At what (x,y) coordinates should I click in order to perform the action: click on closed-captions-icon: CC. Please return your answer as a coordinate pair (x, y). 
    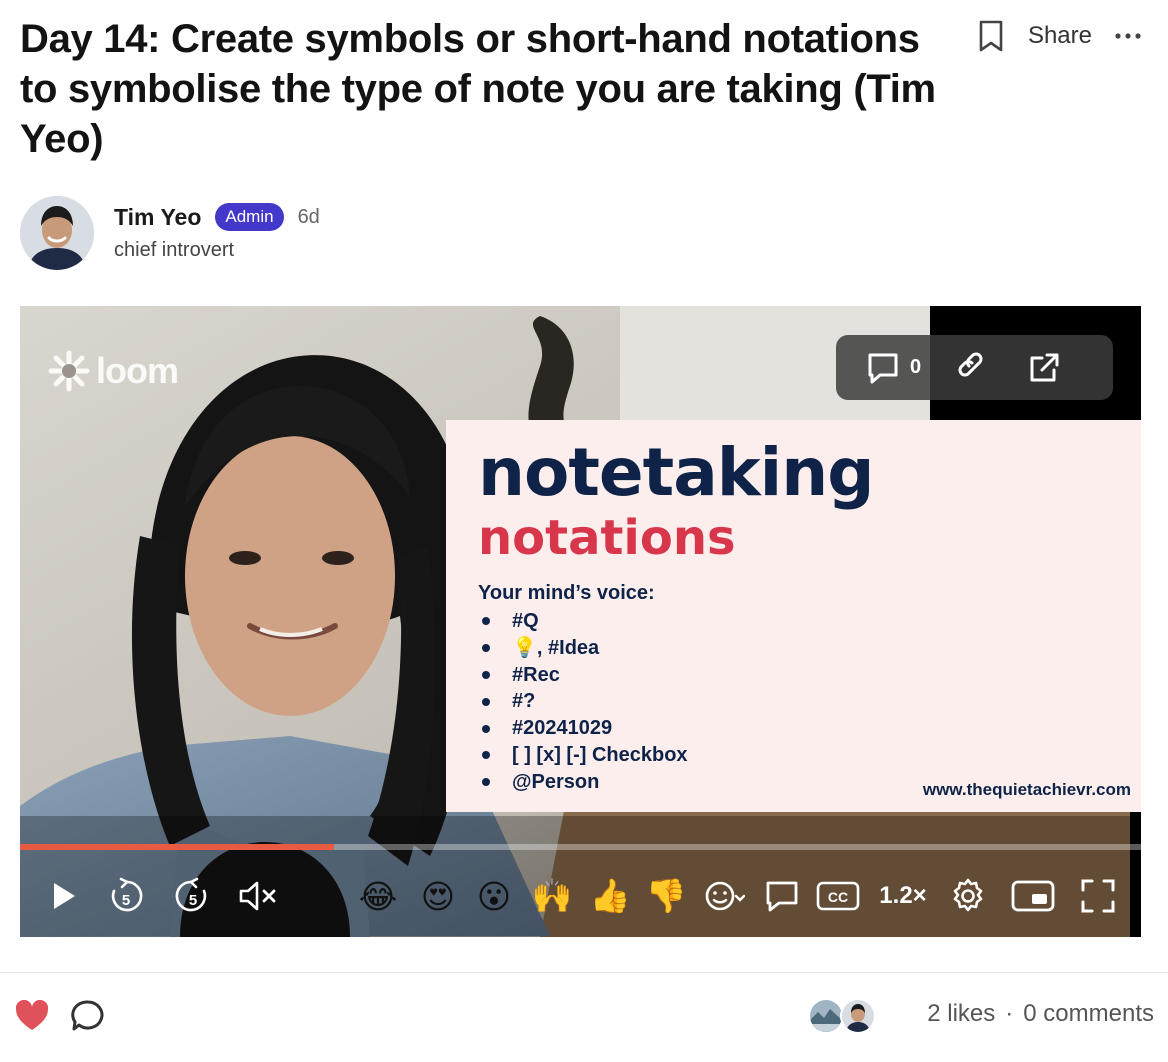
    Looking at the image, I should click on (838, 896).